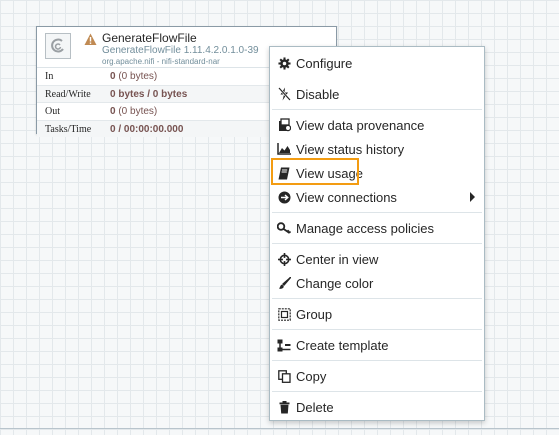 Image resolution: width=559 pixels, height=435 pixels. Describe the element at coordinates (472, 197) in the screenshot. I see `chevron-right-icon` at that location.